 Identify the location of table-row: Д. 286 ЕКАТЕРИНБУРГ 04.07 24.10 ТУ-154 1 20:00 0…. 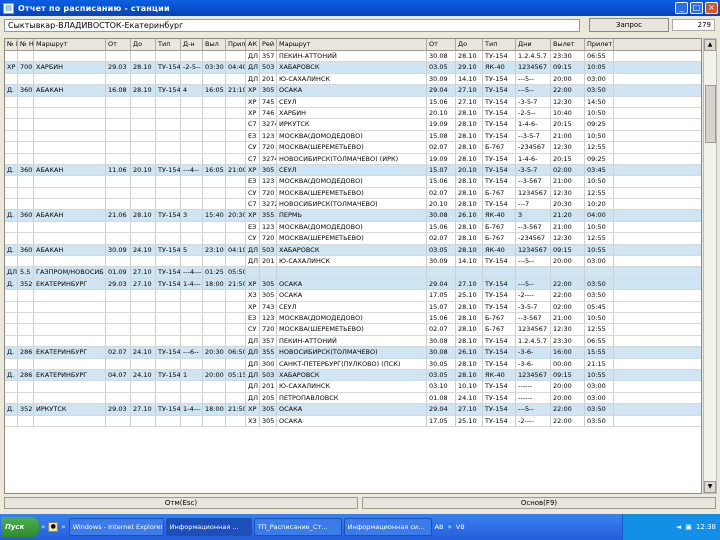
(353, 375).